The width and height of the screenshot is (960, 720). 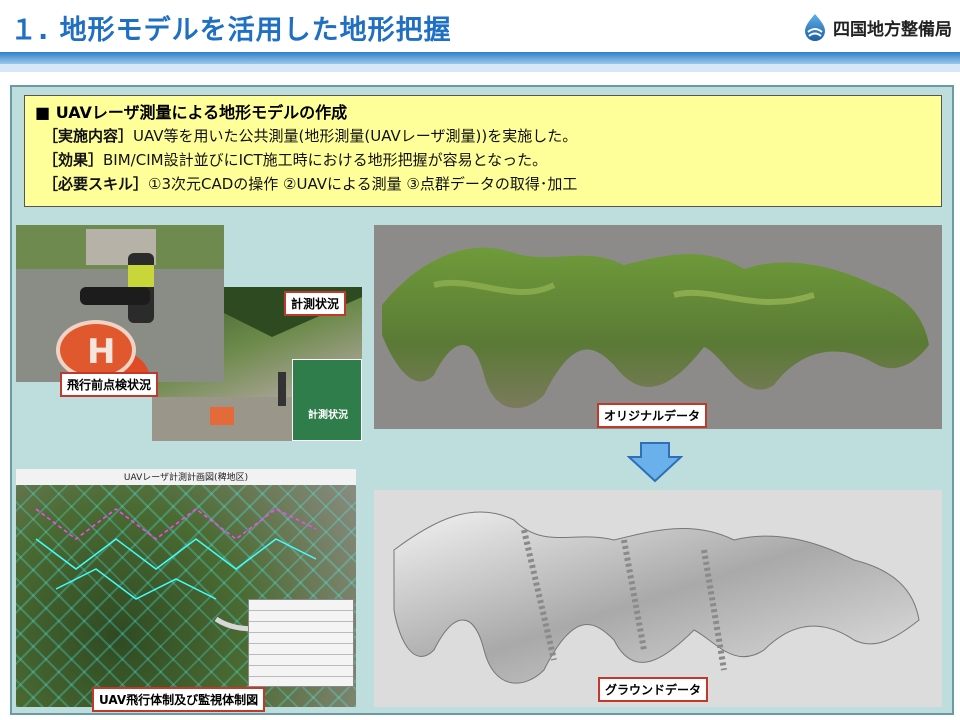 I want to click on info-text: UAV等を用いた公共測量(地形測量(UAVレーザ測量))を実施した。, so click(x=355, y=136).